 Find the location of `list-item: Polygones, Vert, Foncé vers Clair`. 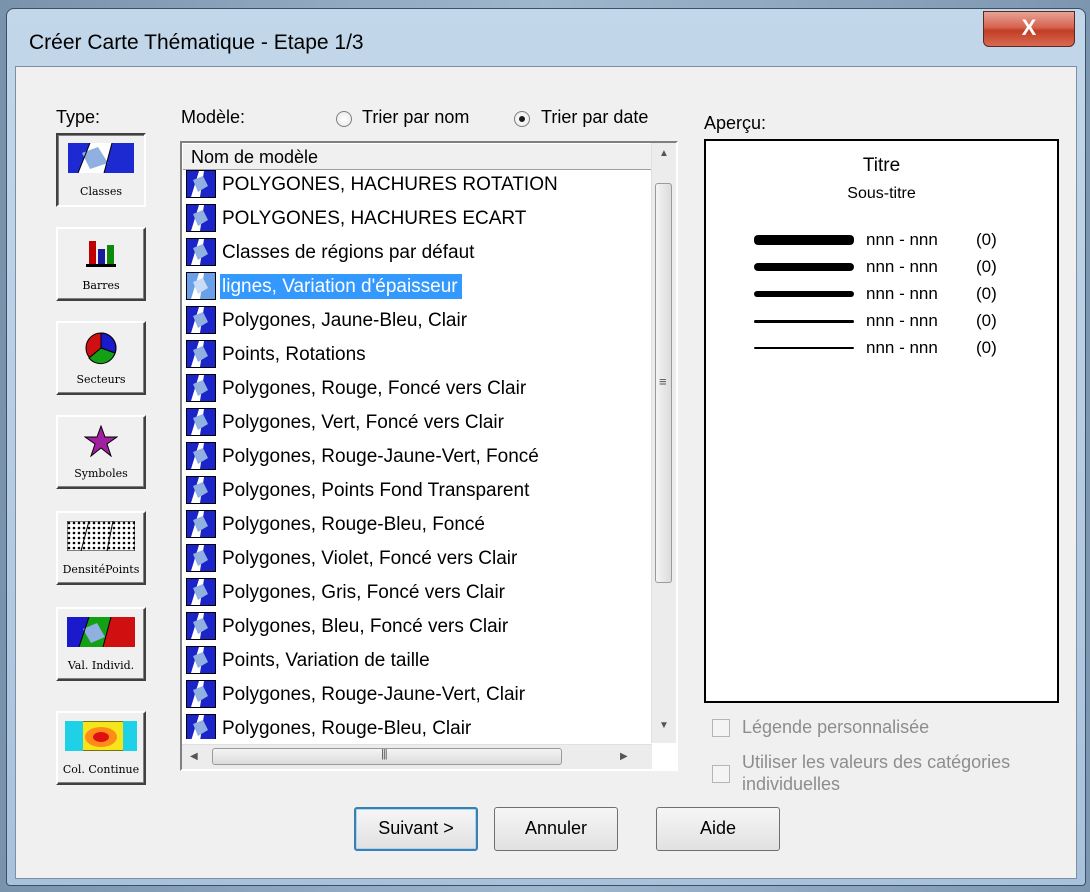

list-item: Polygones, Vert, Foncé vers Clair is located at coordinates (421, 422).